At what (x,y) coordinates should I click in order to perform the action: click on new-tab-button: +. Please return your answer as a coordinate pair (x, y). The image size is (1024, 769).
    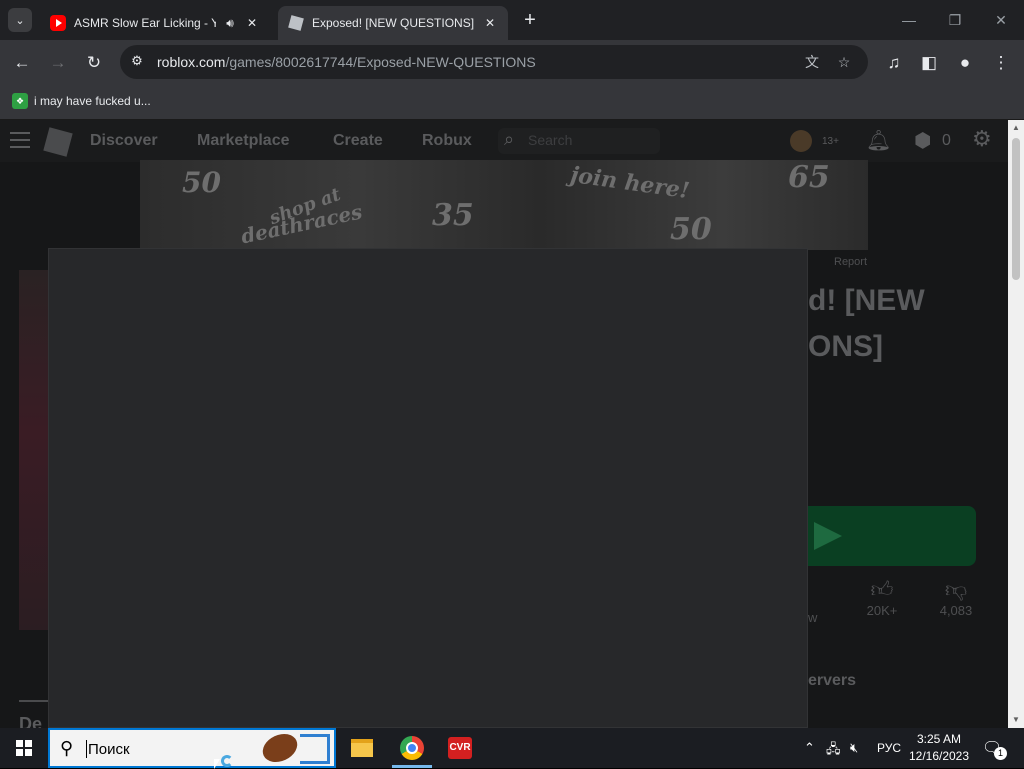
    Looking at the image, I should click on (530, 20).